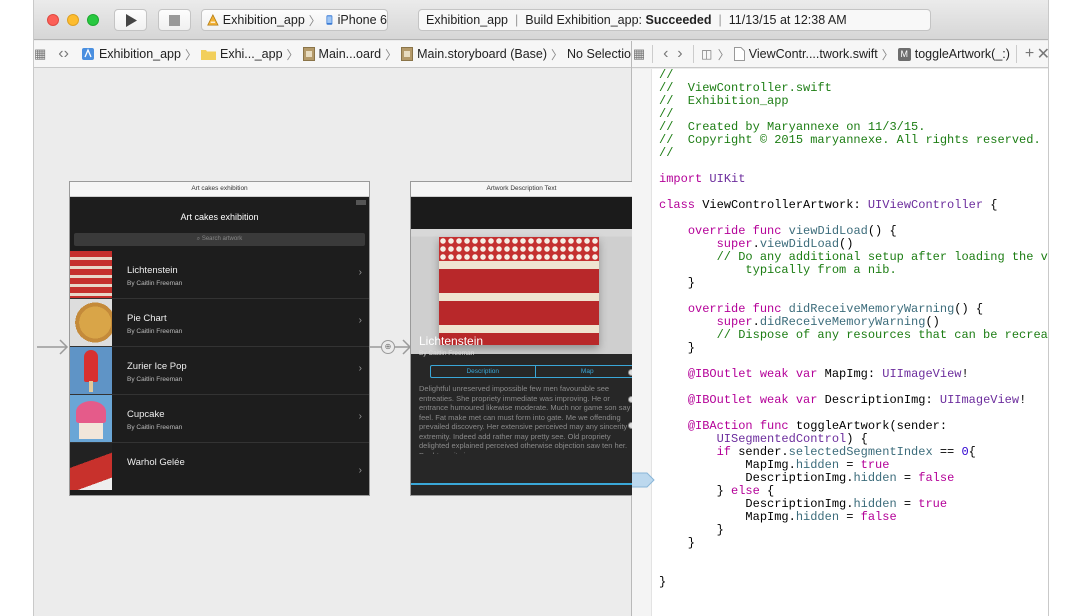 Image resolution: width=1081 pixels, height=616 pixels. I want to click on row-title: Zurier Ice Pop, so click(157, 366).